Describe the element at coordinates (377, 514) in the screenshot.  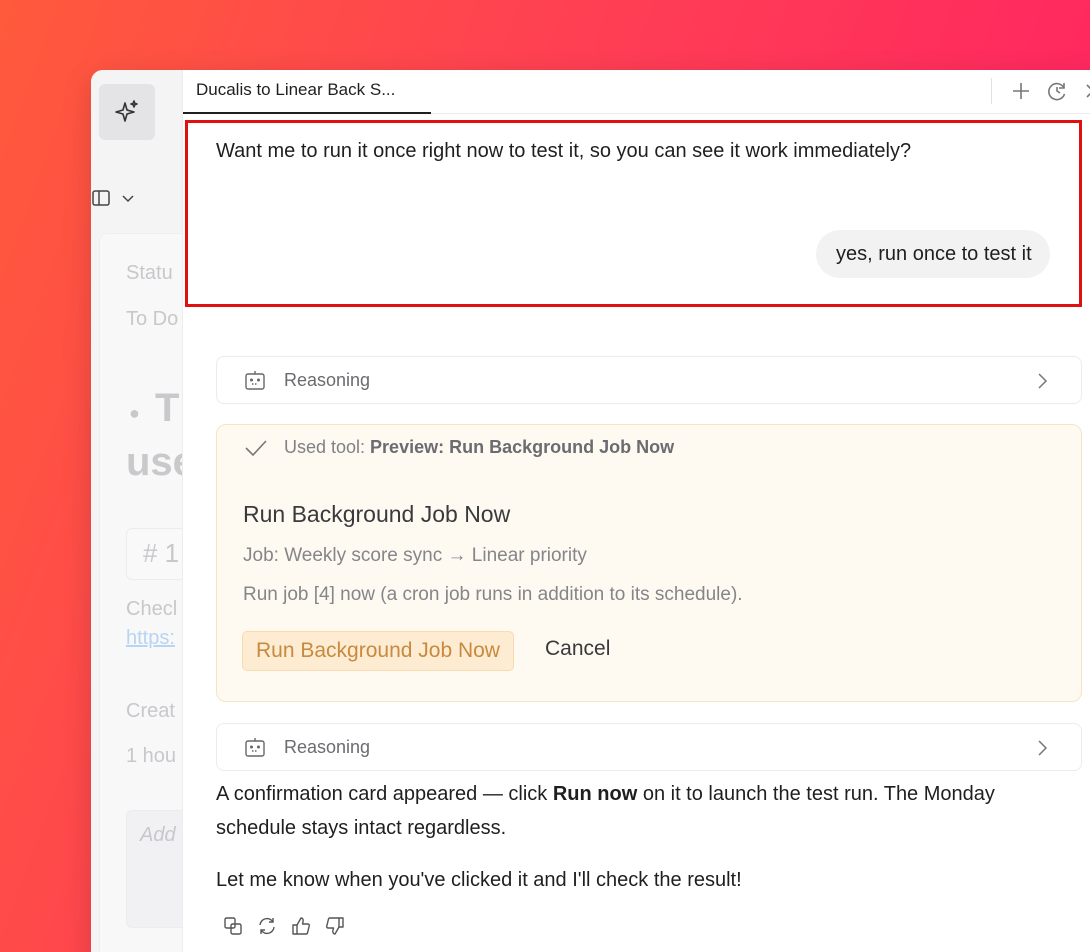
I see `tool-card-title: Run Background Job Now` at that location.